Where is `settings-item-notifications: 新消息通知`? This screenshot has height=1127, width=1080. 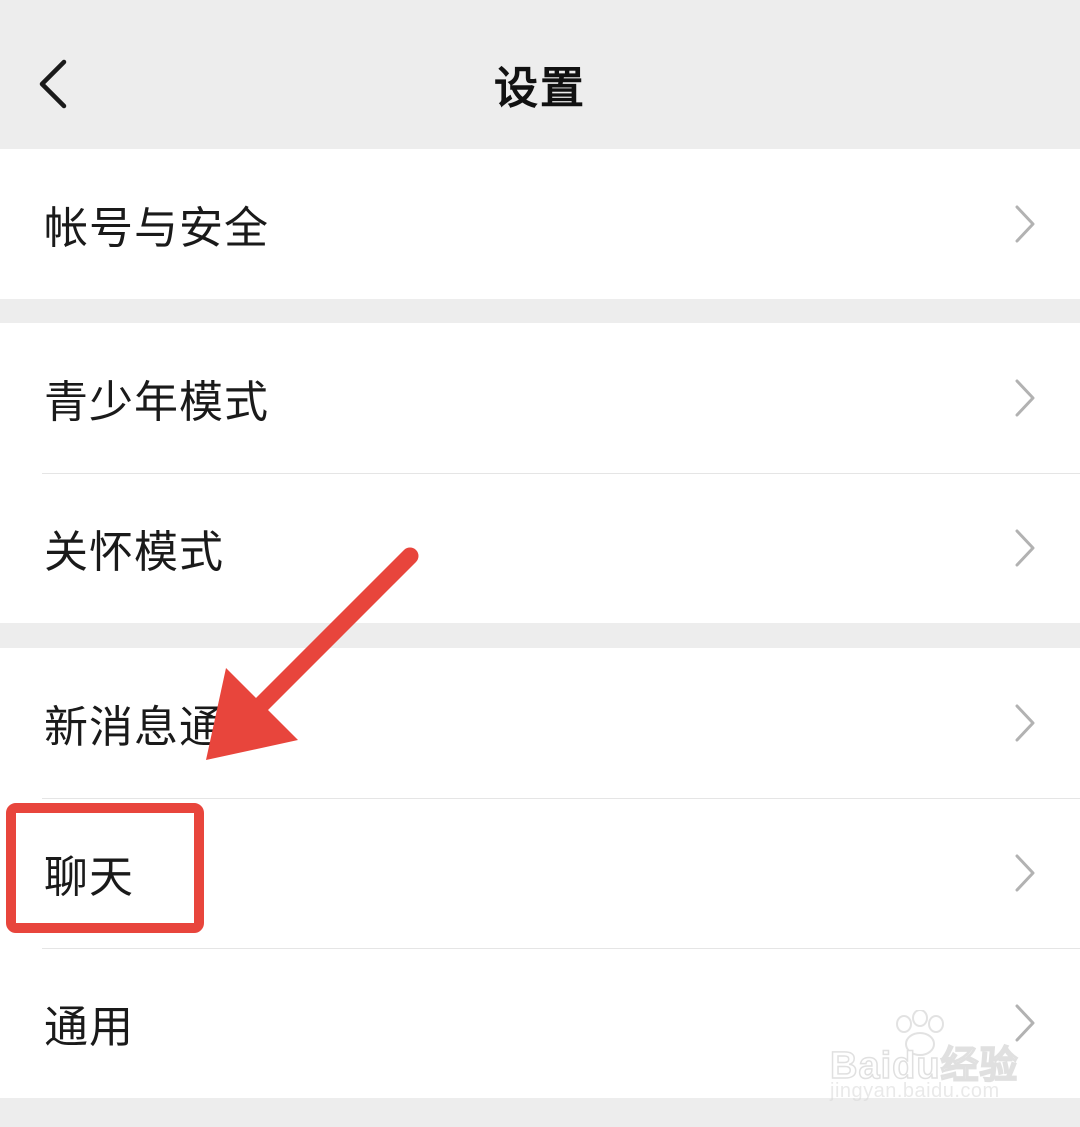 settings-item-notifications: 新消息通知 is located at coordinates (540, 723).